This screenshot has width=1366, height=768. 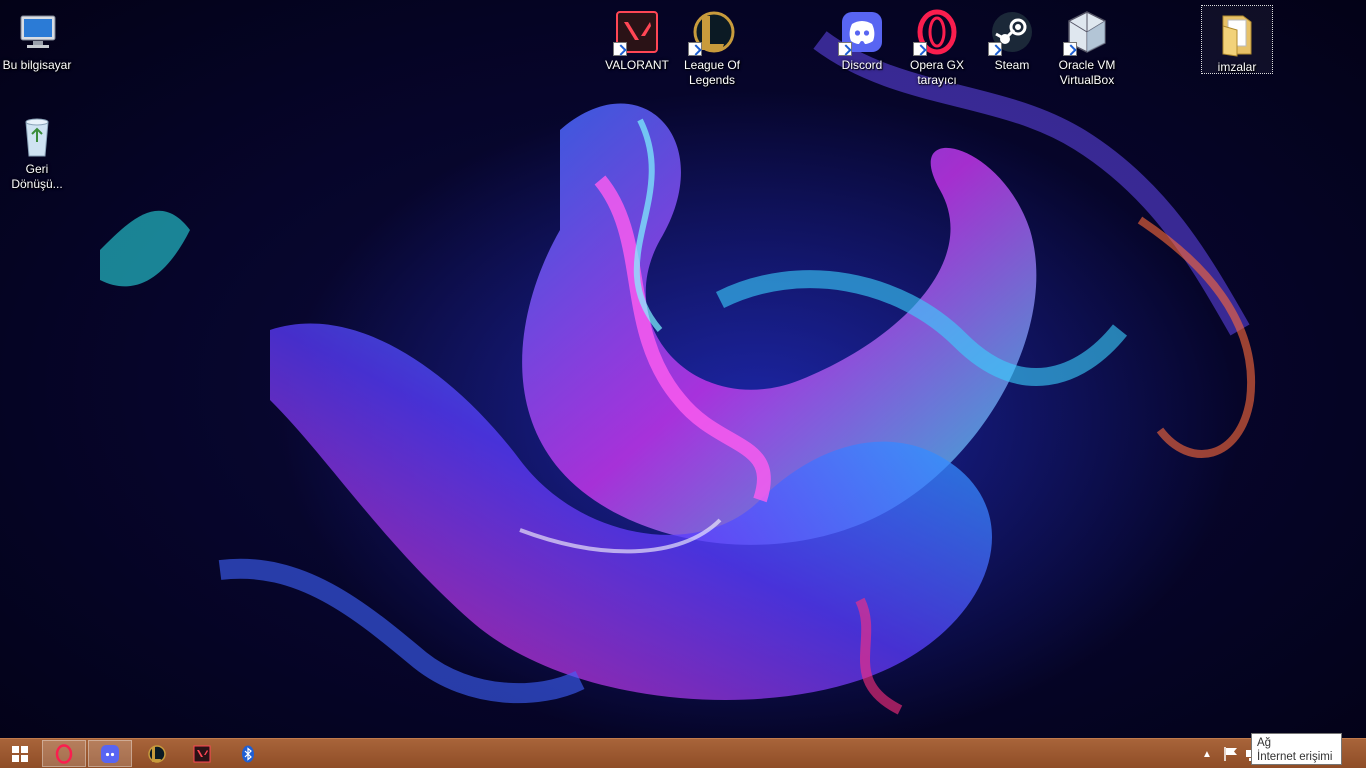 I want to click on desktop-icon-this-pc: Bu bilgisayar, so click(x=37, y=38).